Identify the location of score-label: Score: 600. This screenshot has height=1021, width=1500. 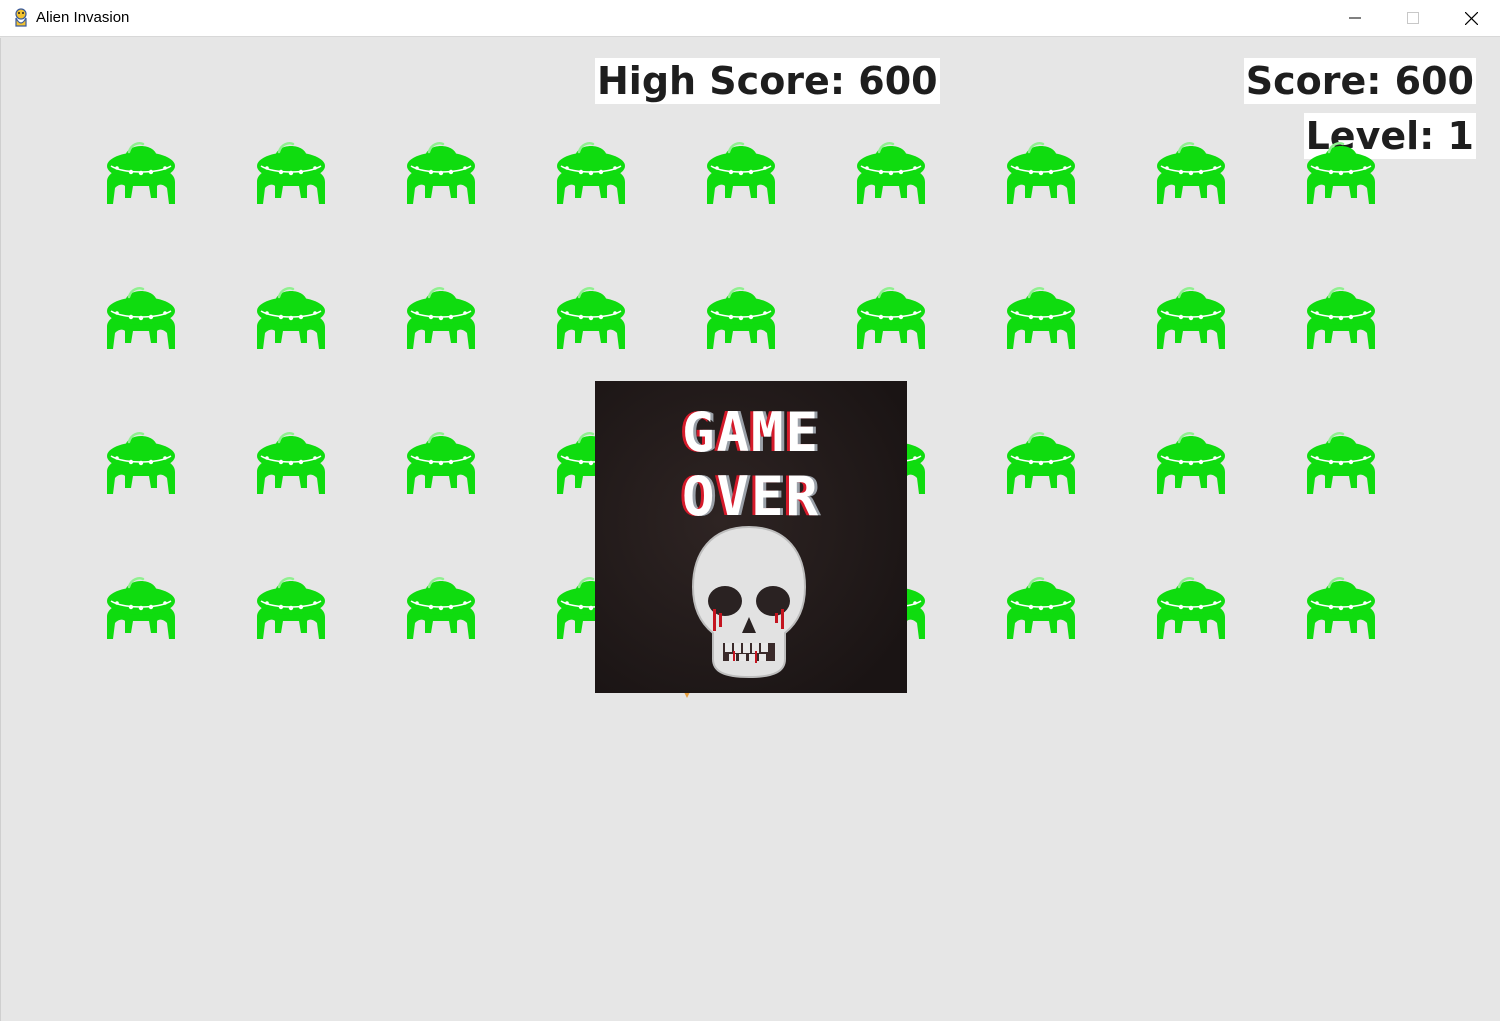
(1359, 81).